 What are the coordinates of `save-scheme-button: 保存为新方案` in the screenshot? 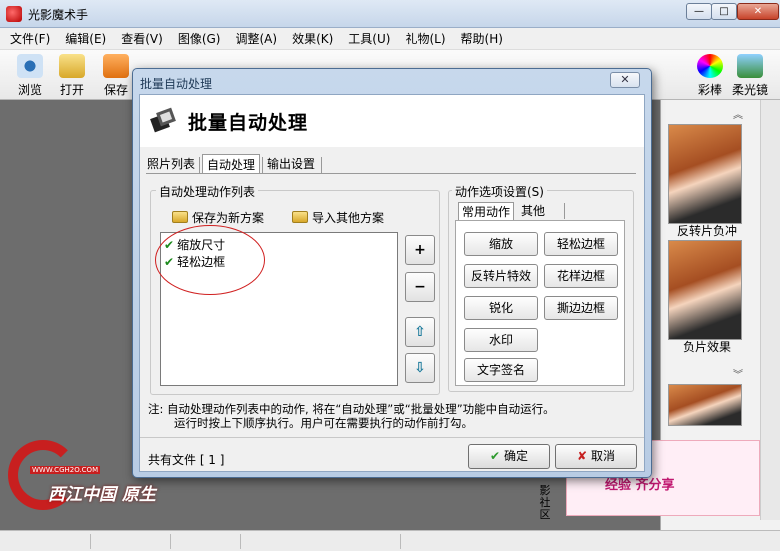 It's located at (218, 217).